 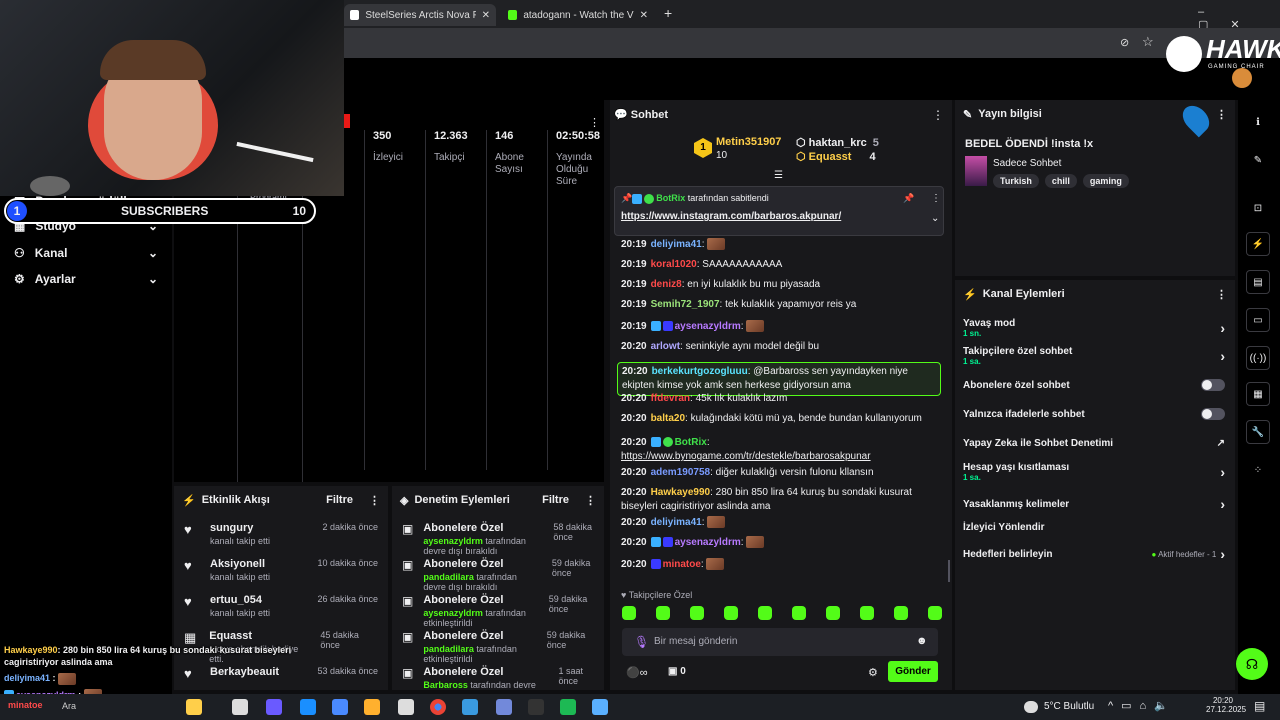 What do you see at coordinates (976, 171) in the screenshot?
I see `category-thumbnail` at bounding box center [976, 171].